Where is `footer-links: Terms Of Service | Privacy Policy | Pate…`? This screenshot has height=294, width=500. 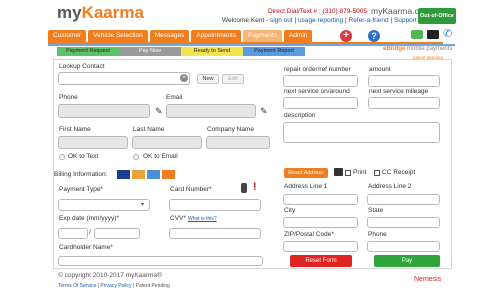 footer-links: Terms Of Service | Privacy Policy | Pate… is located at coordinates (114, 286).